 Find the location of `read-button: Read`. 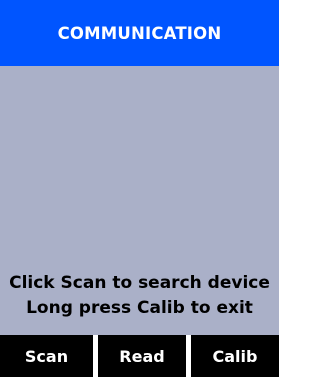

read-button: Read is located at coordinates (142, 356).